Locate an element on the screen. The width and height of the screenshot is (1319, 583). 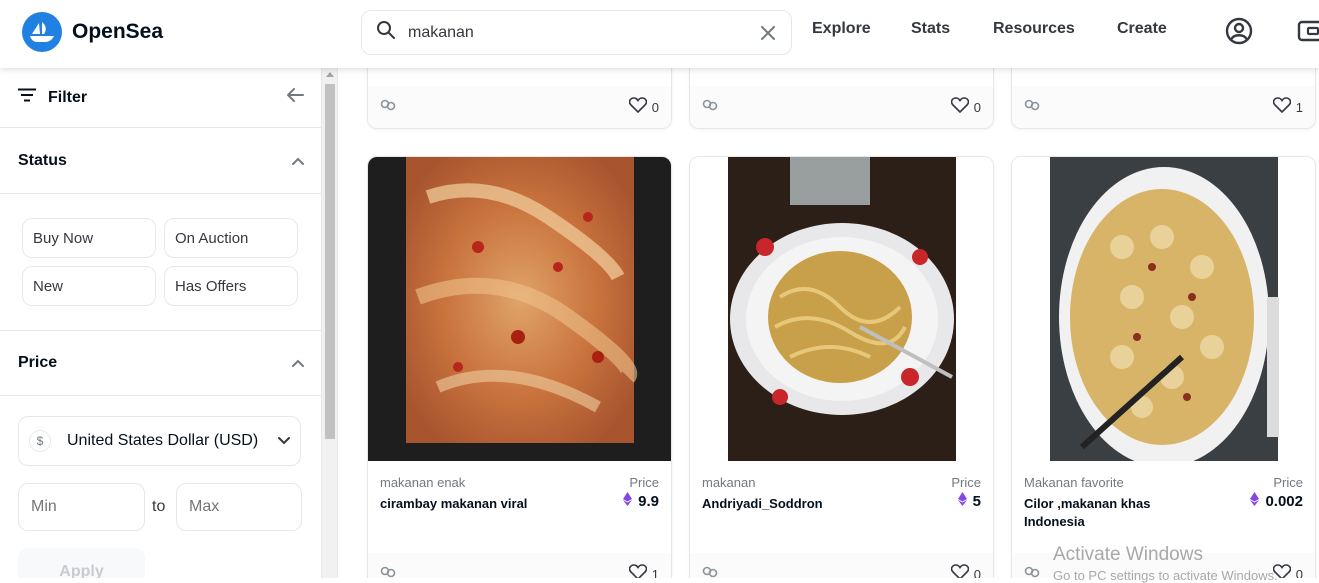
to-label: to is located at coordinates (159, 506).